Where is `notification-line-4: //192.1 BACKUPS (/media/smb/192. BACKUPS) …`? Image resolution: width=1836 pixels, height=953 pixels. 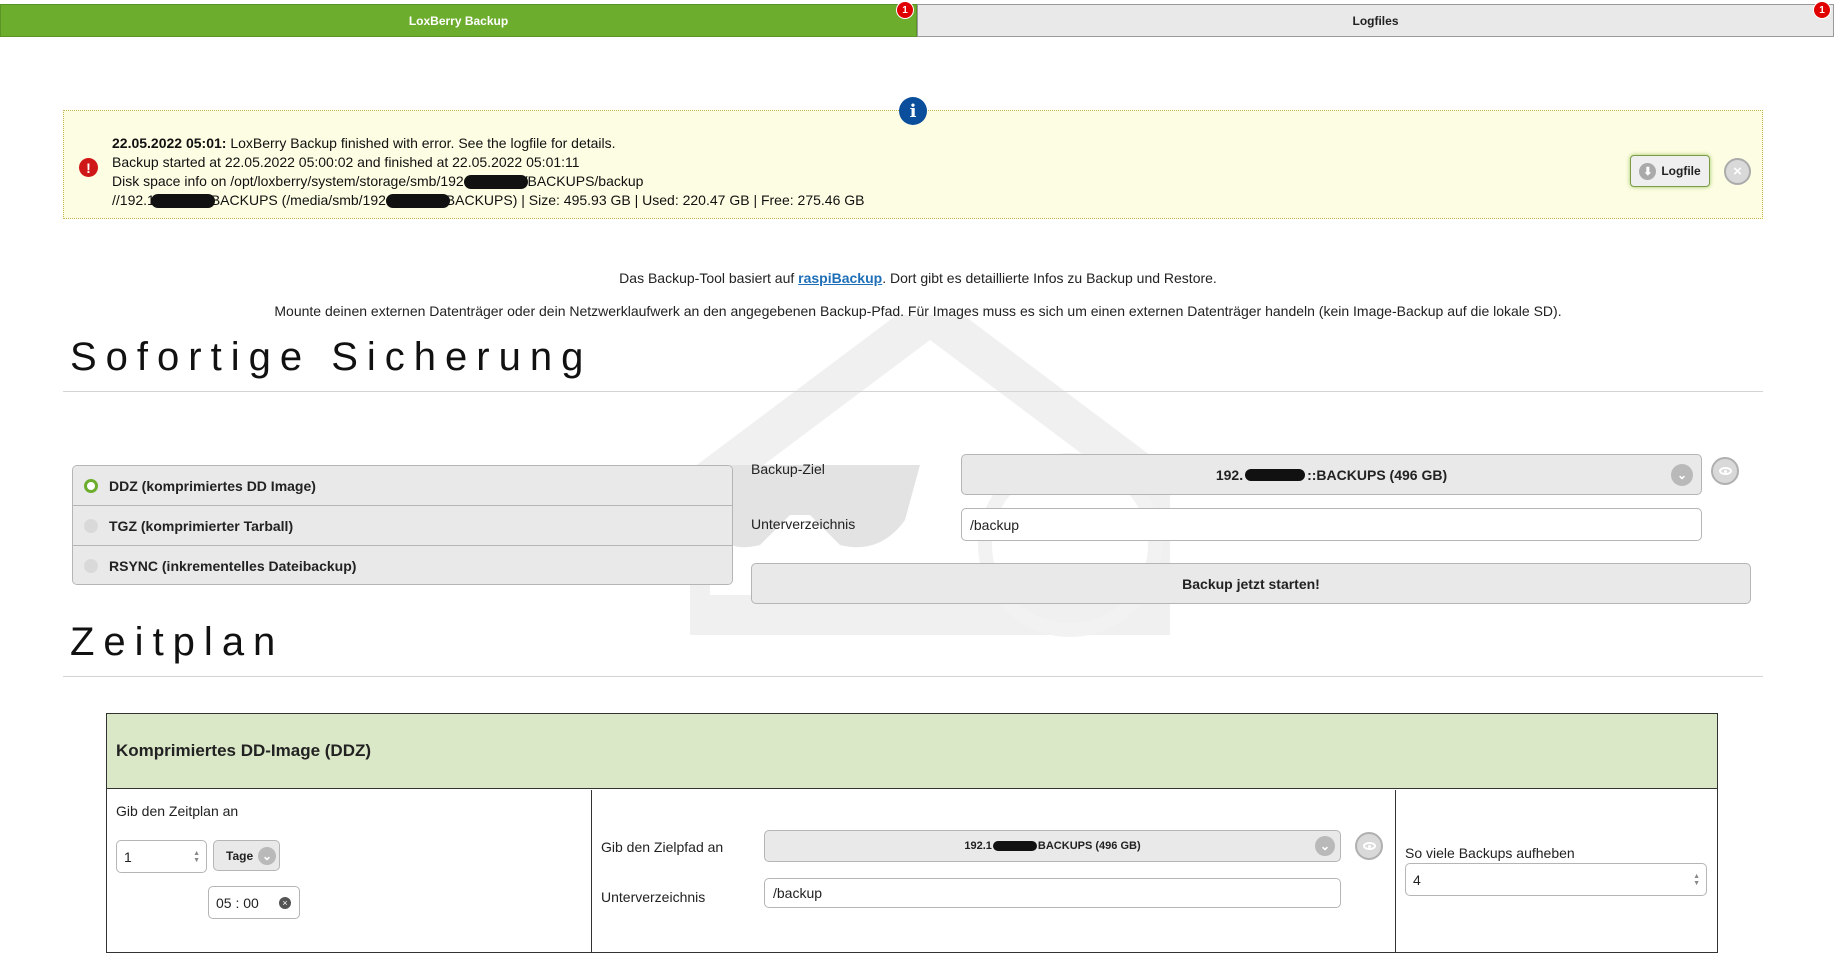
notification-line-4: //192.1 BACKUPS (/media/smb/192. BACKUPS) … is located at coordinates (488, 200).